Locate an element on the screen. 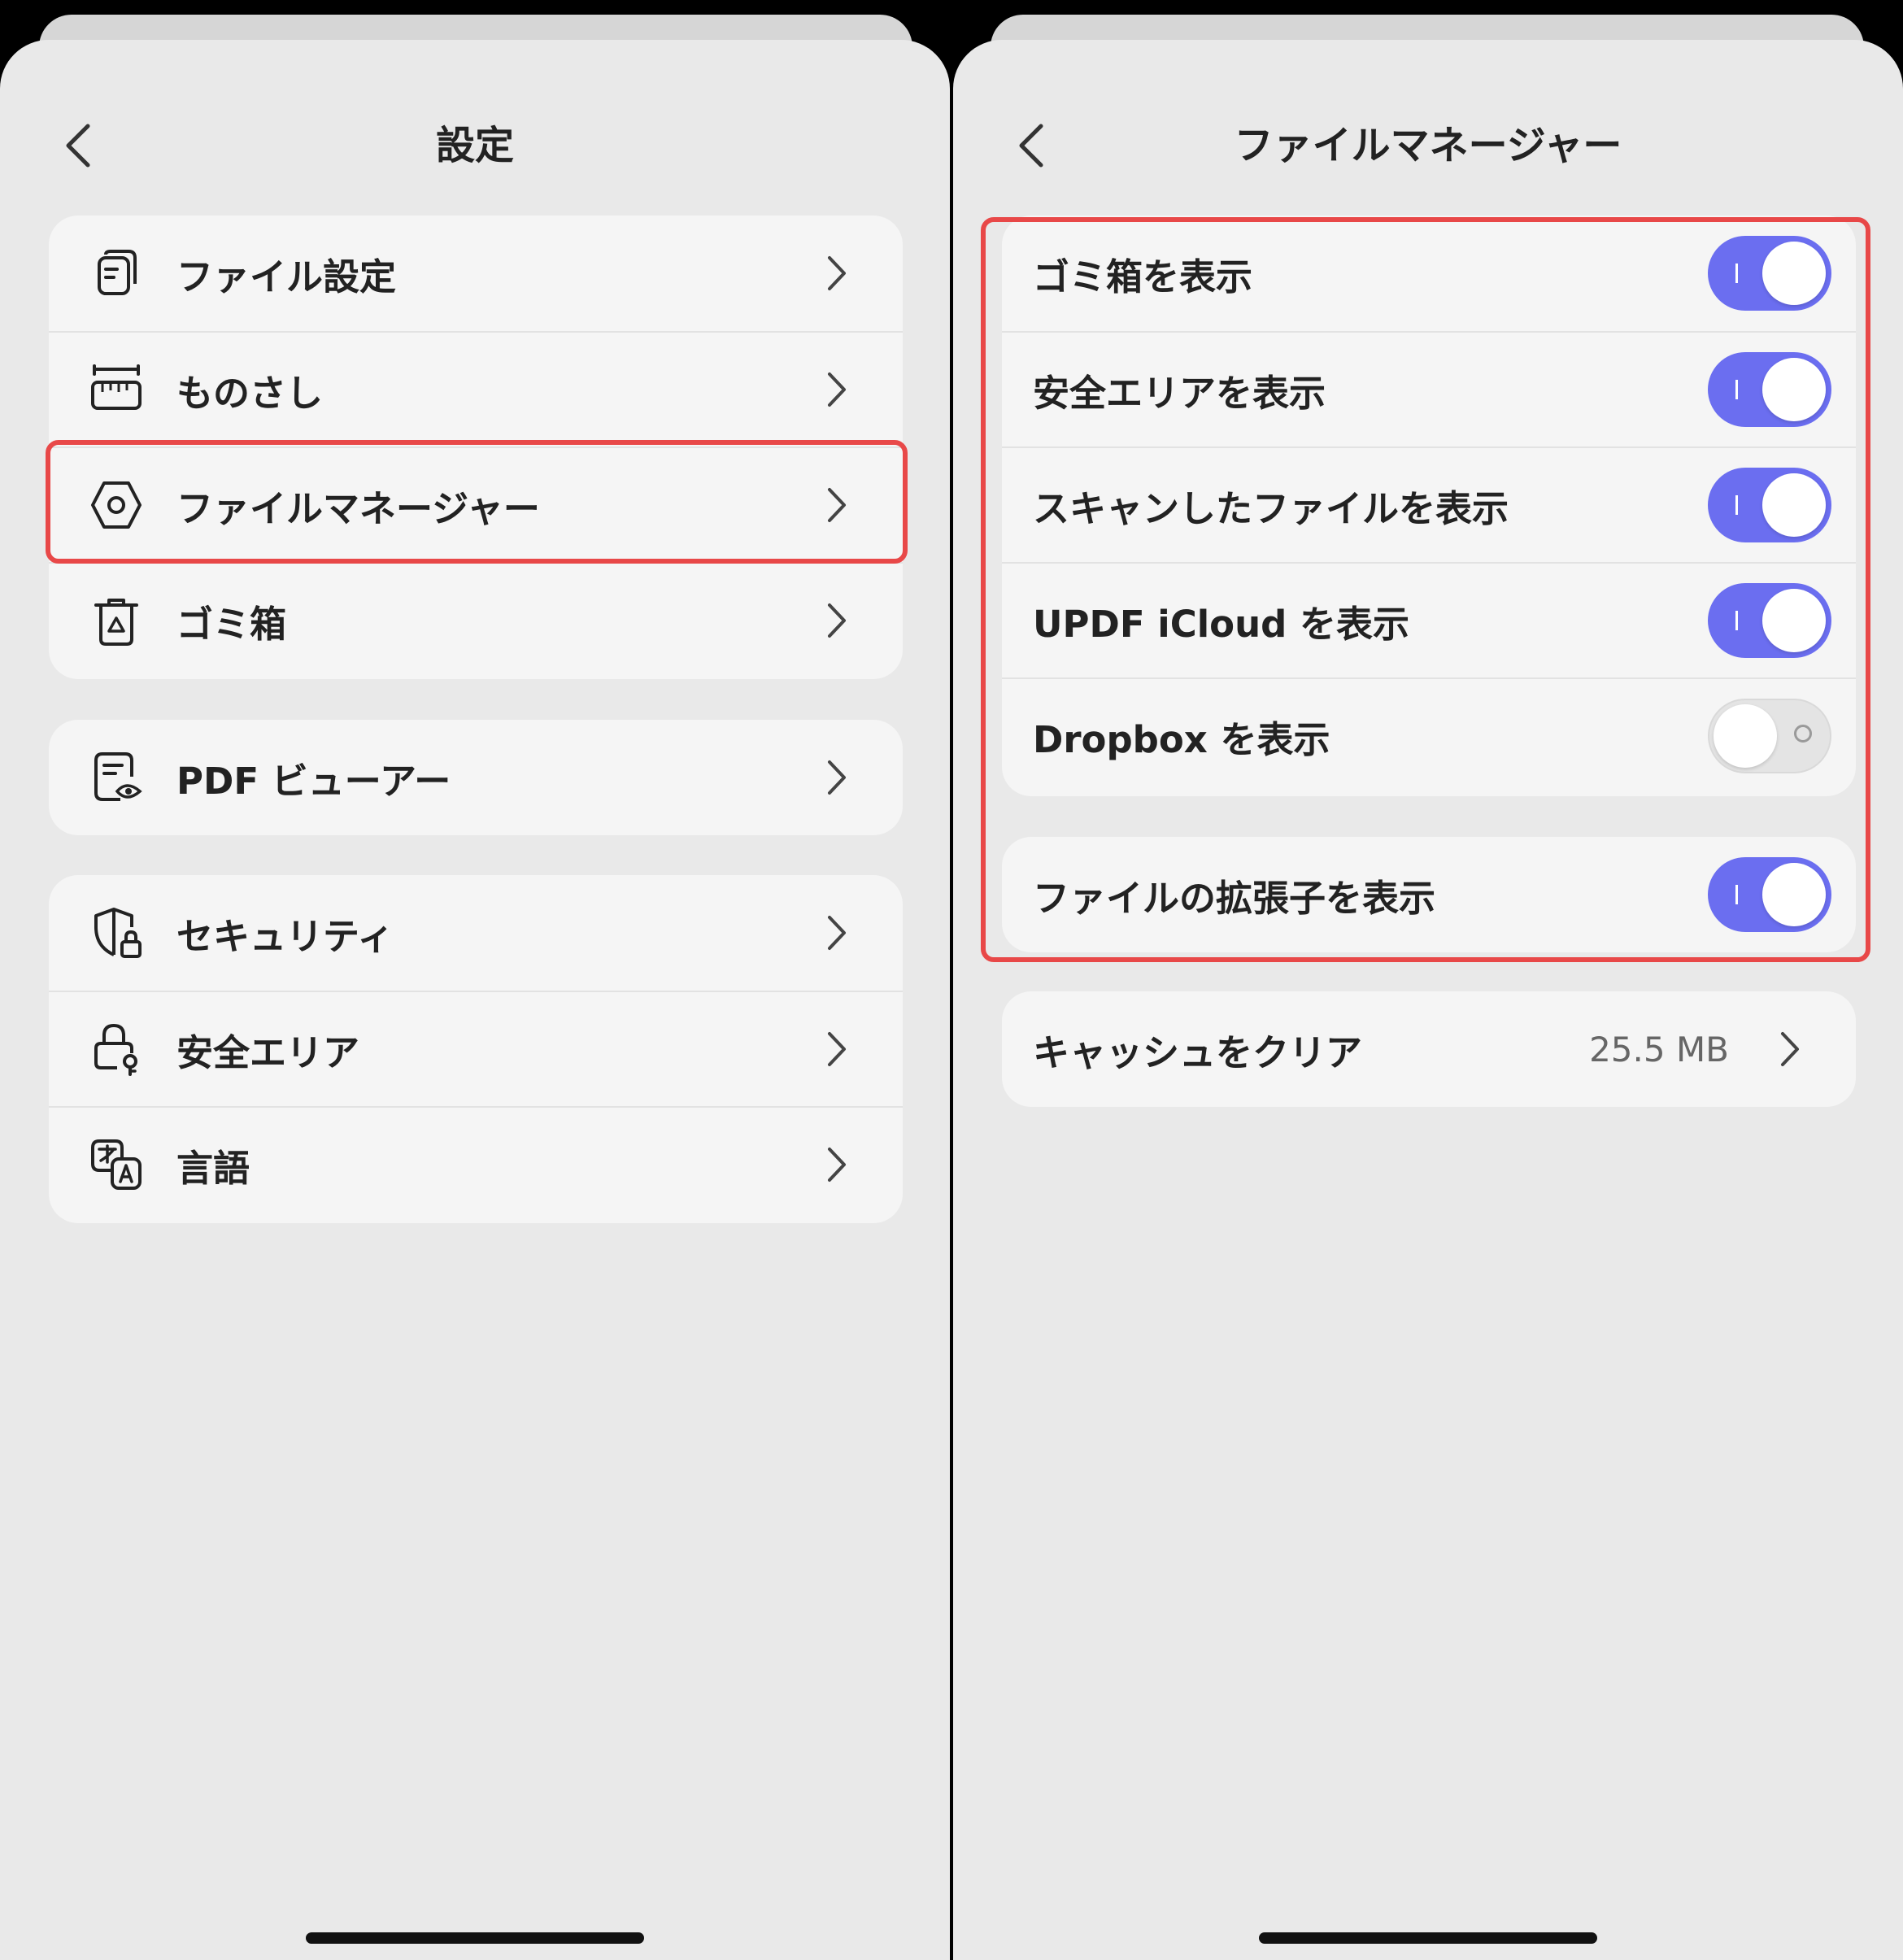 Image resolution: width=1903 pixels, height=1960 pixels. settings-group-security: セキュリティ 安全エリア 言語 is located at coordinates (476, 1049).